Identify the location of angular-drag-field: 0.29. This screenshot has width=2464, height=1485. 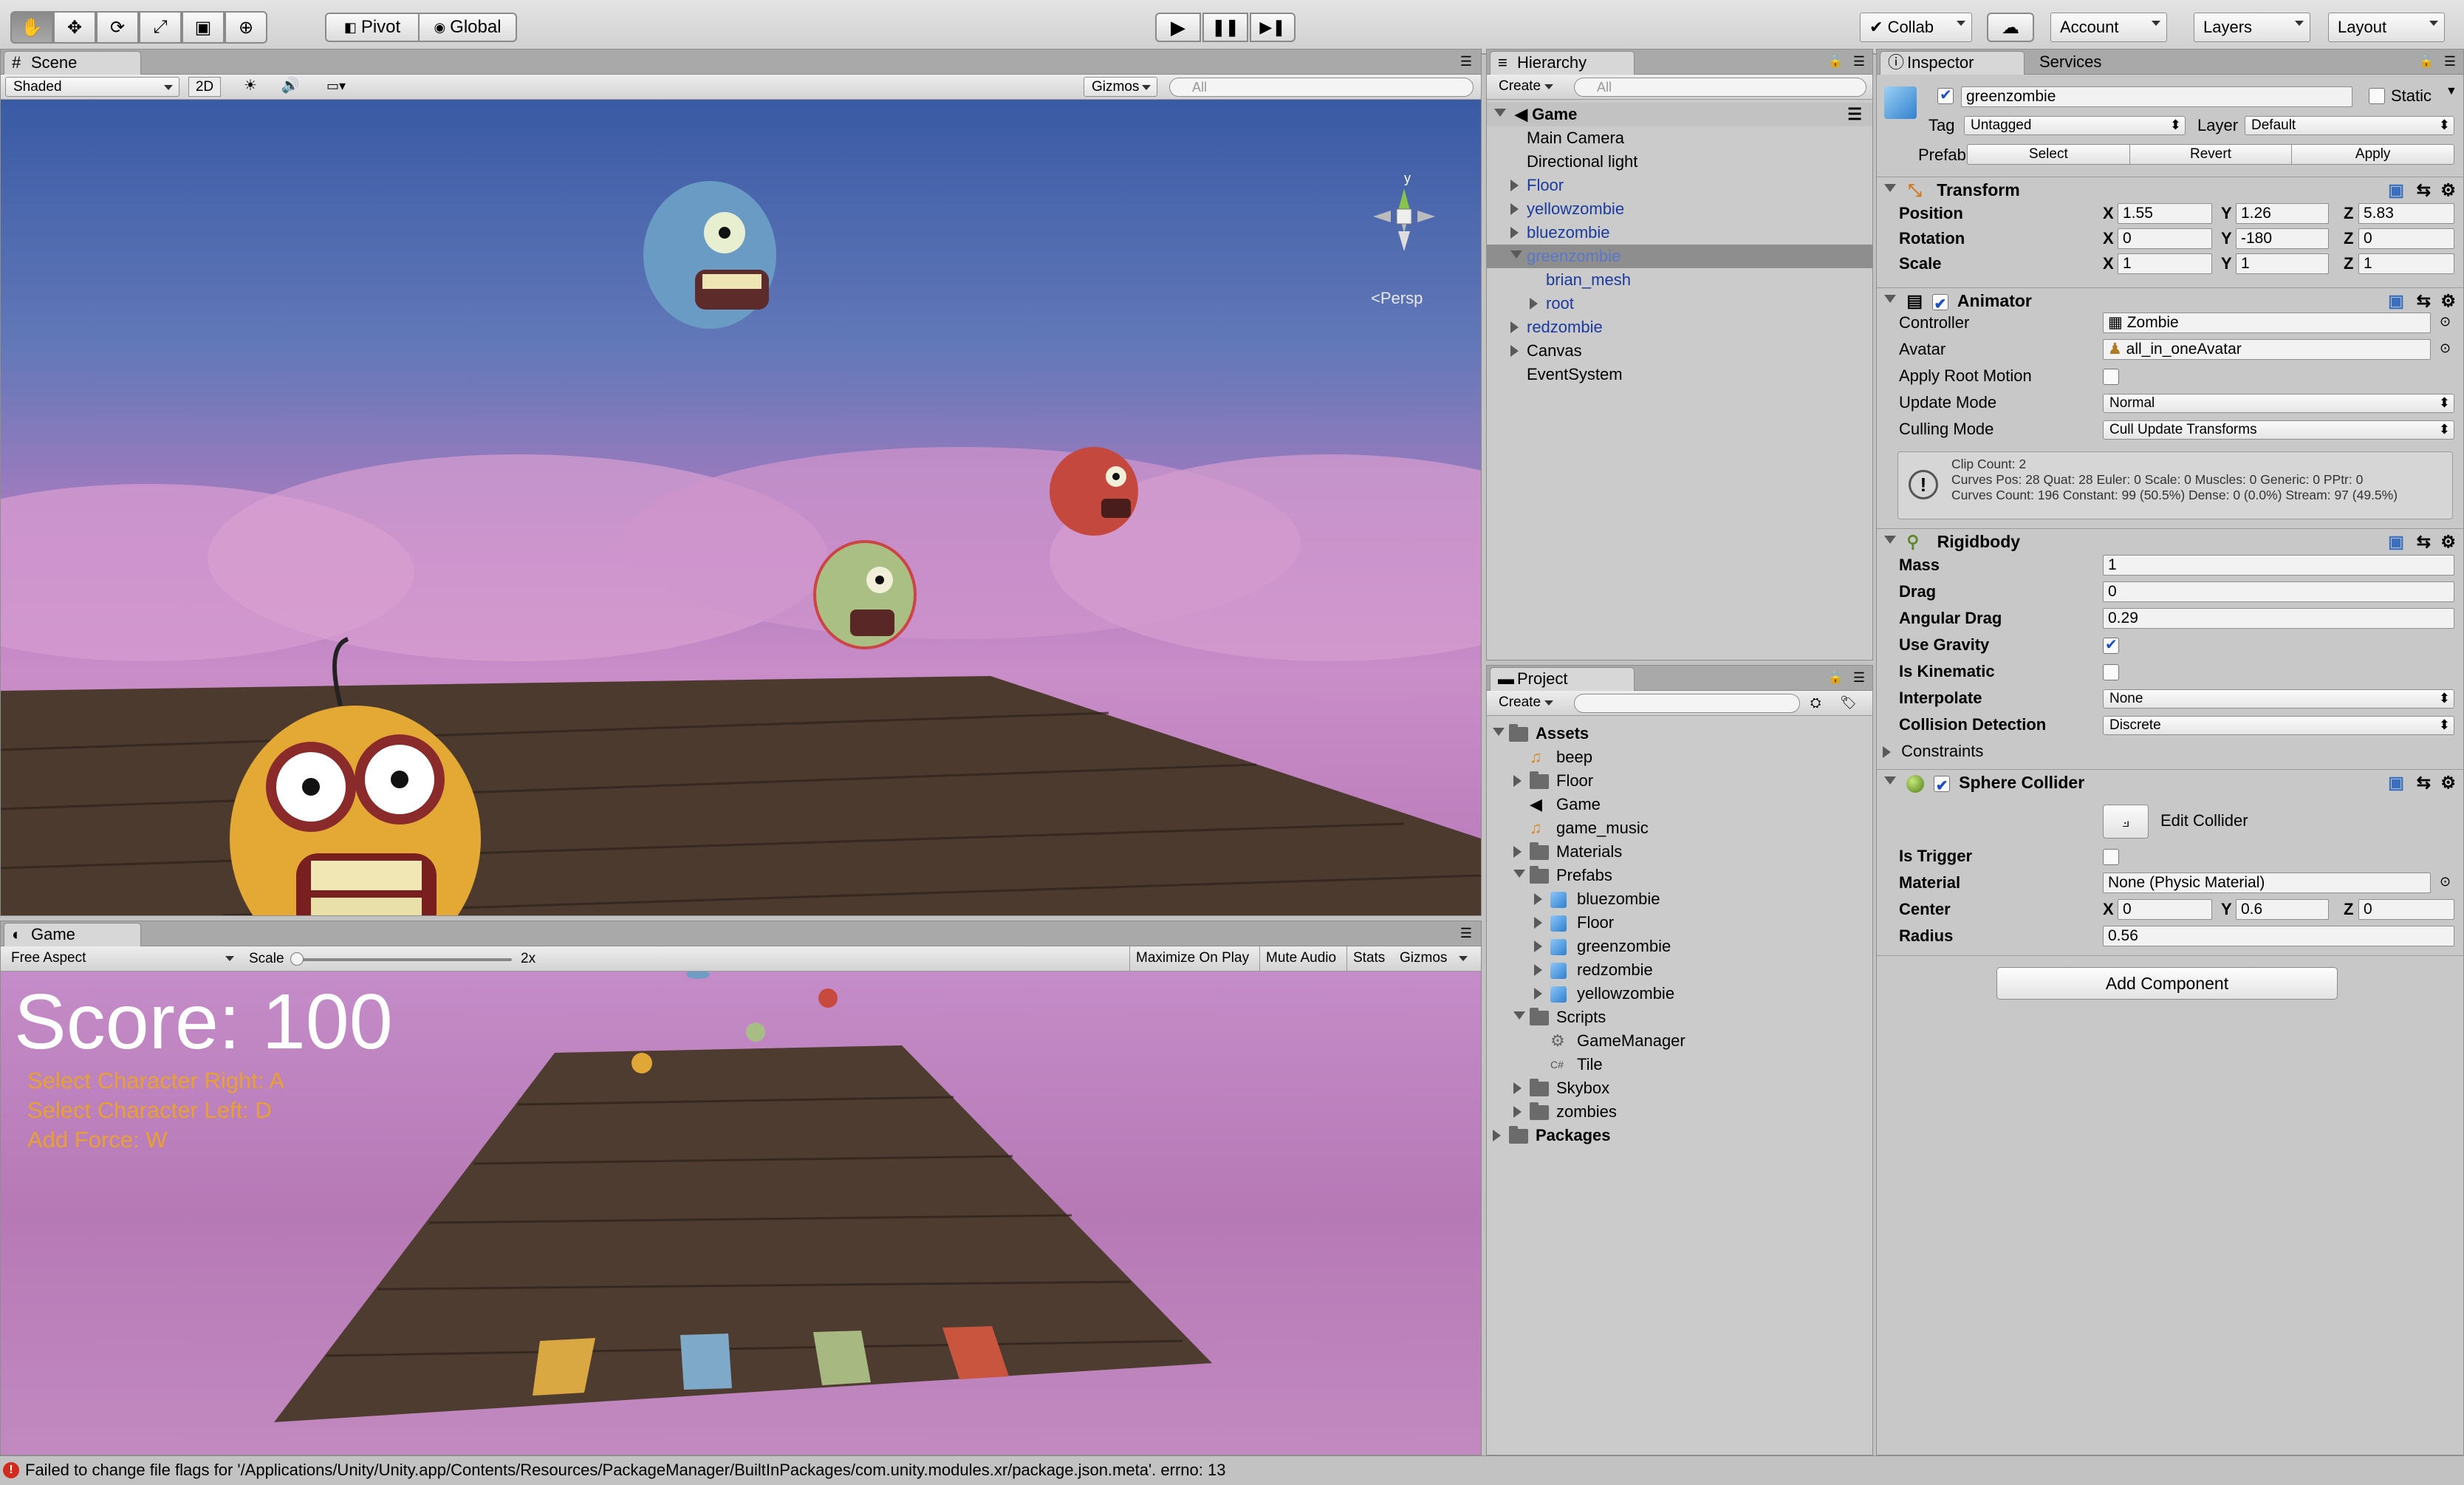
(2278, 618).